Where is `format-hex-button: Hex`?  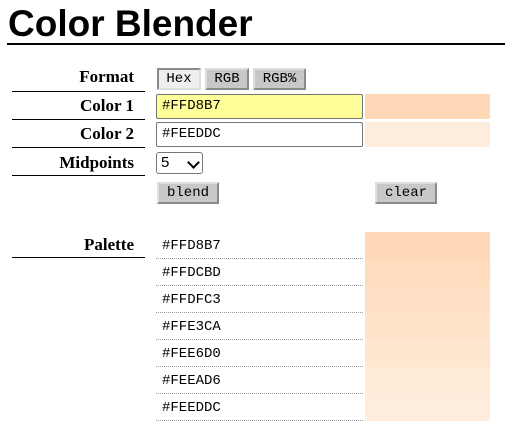
format-hex-button: Hex is located at coordinates (179, 79).